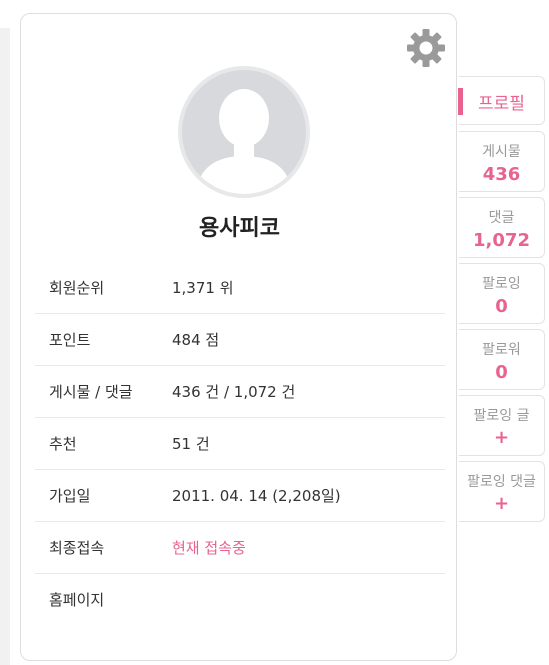 The height and width of the screenshot is (665, 549). What do you see at coordinates (501, 240) in the screenshot?
I see `tab-count: 1,072` at bounding box center [501, 240].